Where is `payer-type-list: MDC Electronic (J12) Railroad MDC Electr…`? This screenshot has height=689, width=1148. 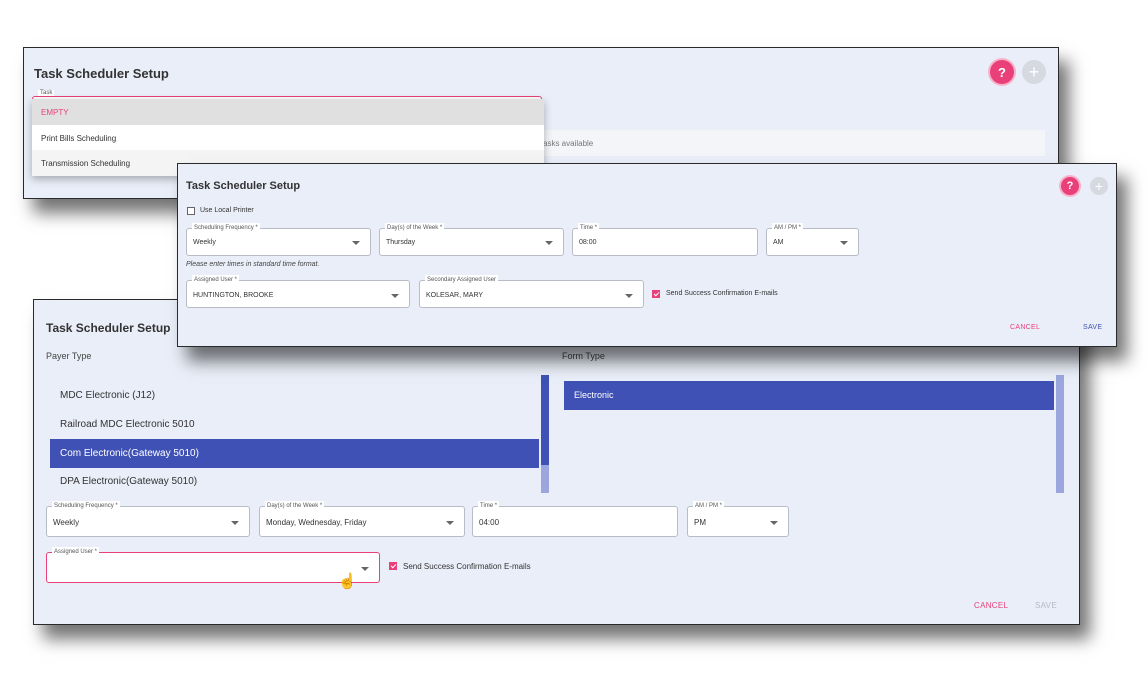 payer-type-list: MDC Electronic (J12) Railroad MDC Electr… is located at coordinates (300, 434).